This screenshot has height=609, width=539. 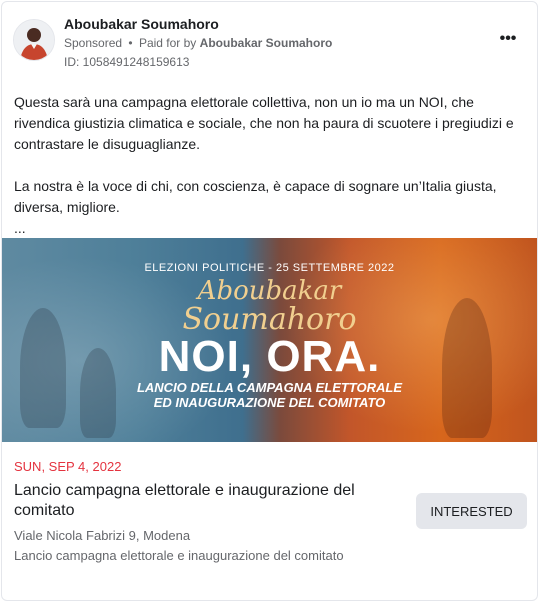 What do you see at coordinates (93, 43) in the screenshot?
I see `sponsored-label: Sponsored` at bounding box center [93, 43].